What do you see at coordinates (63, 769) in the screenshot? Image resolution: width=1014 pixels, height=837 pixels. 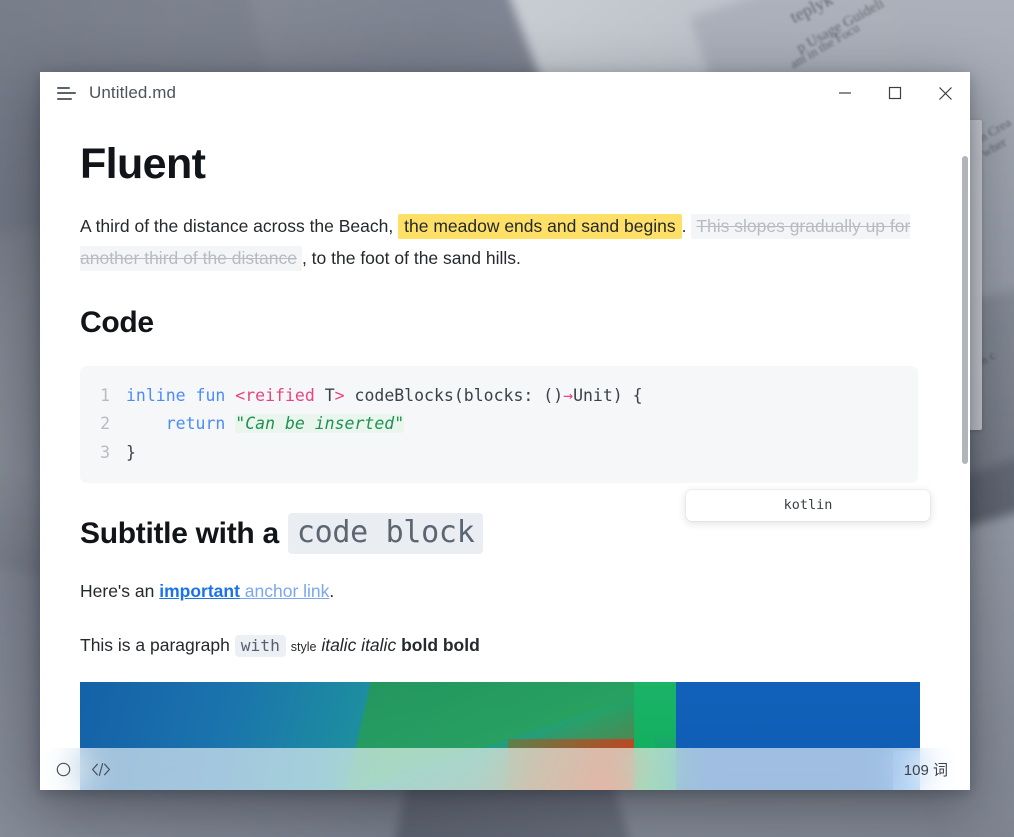 I see `circle-icon` at bounding box center [63, 769].